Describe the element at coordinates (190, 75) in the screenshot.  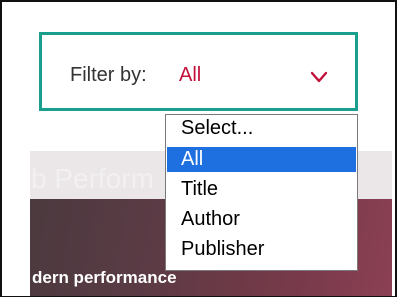
I see `filter-selected-value: All` at that location.